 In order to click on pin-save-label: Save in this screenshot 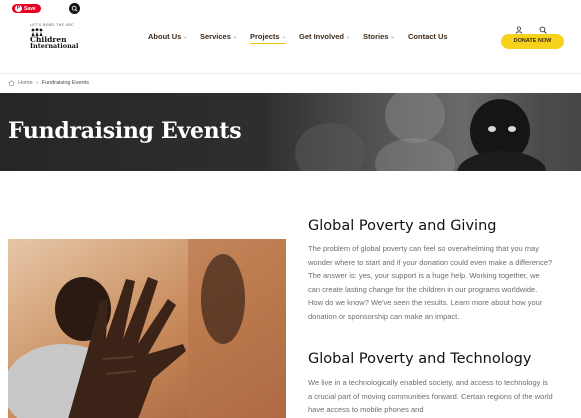, I will do `click(30, 8)`.